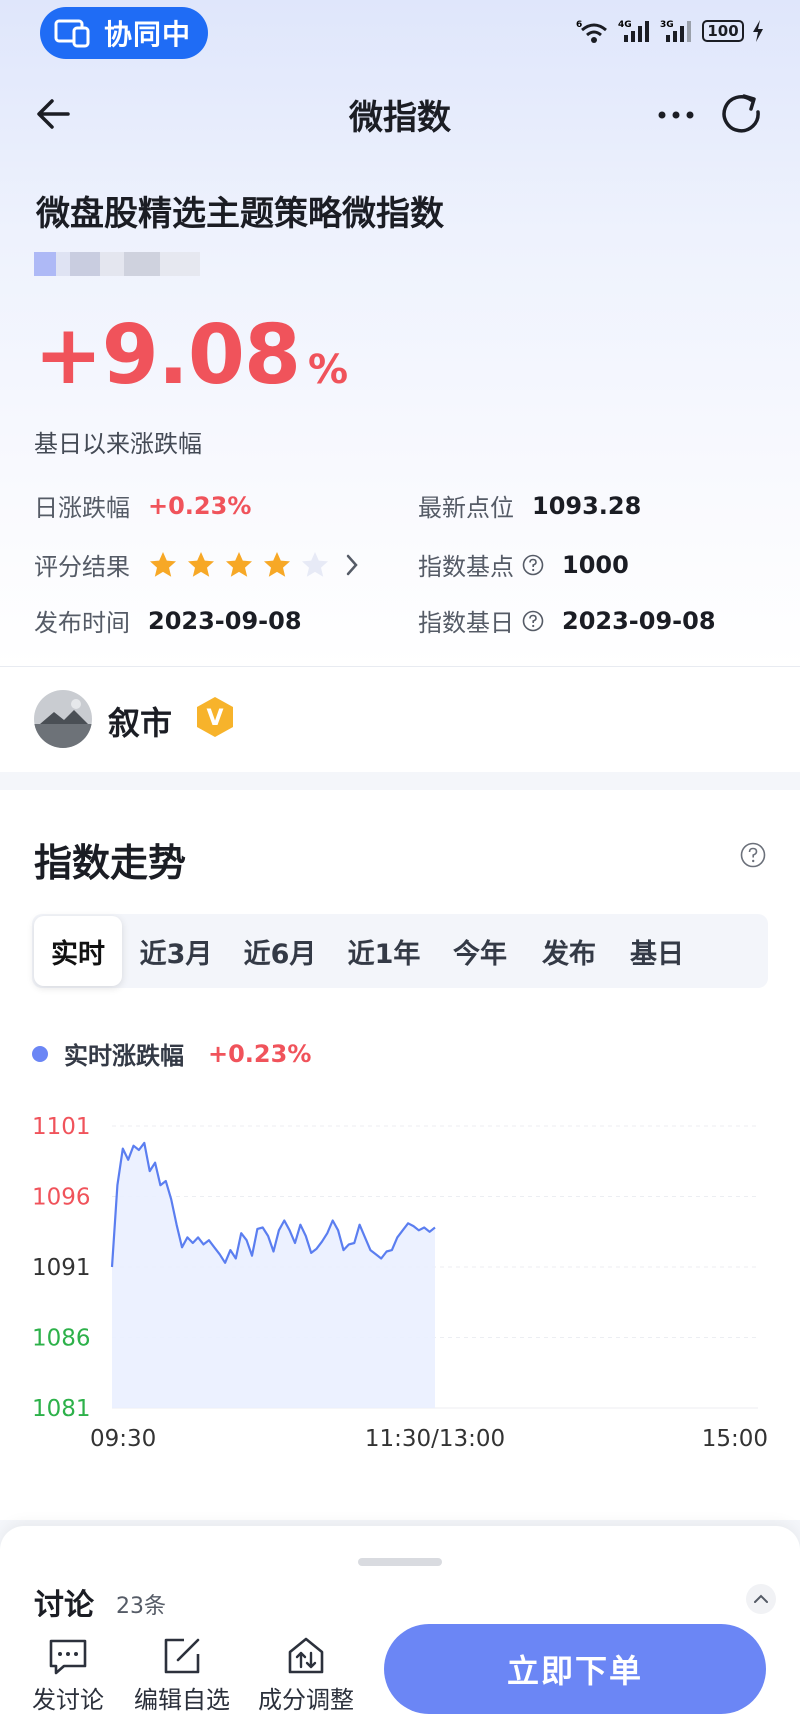 This screenshot has width=800, height=1725. What do you see at coordinates (315, 564) in the screenshot?
I see `star-empty-icon` at bounding box center [315, 564].